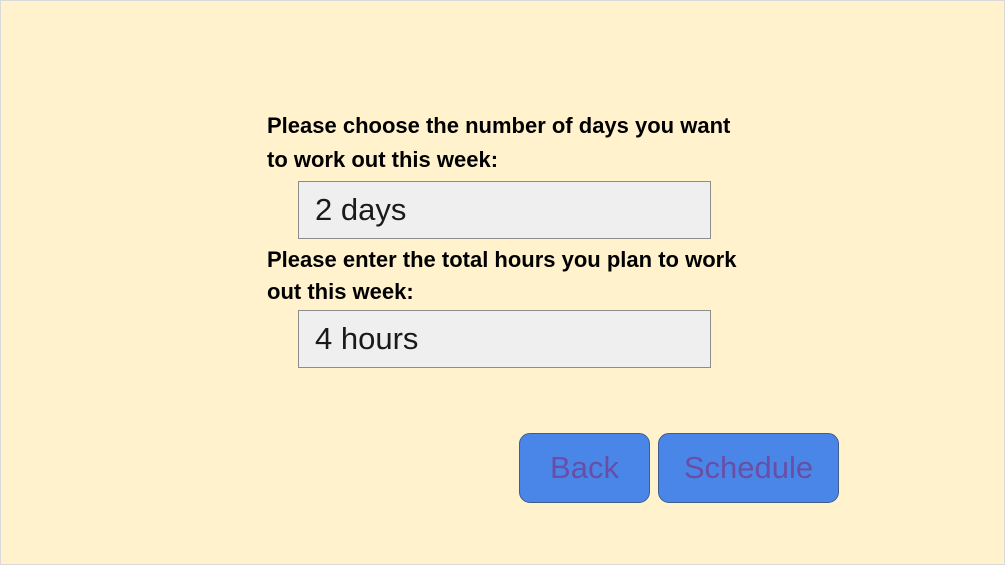 Image resolution: width=1005 pixels, height=565 pixels. What do you see at coordinates (504, 210) in the screenshot?
I see `days-dropdown: 2 days` at bounding box center [504, 210].